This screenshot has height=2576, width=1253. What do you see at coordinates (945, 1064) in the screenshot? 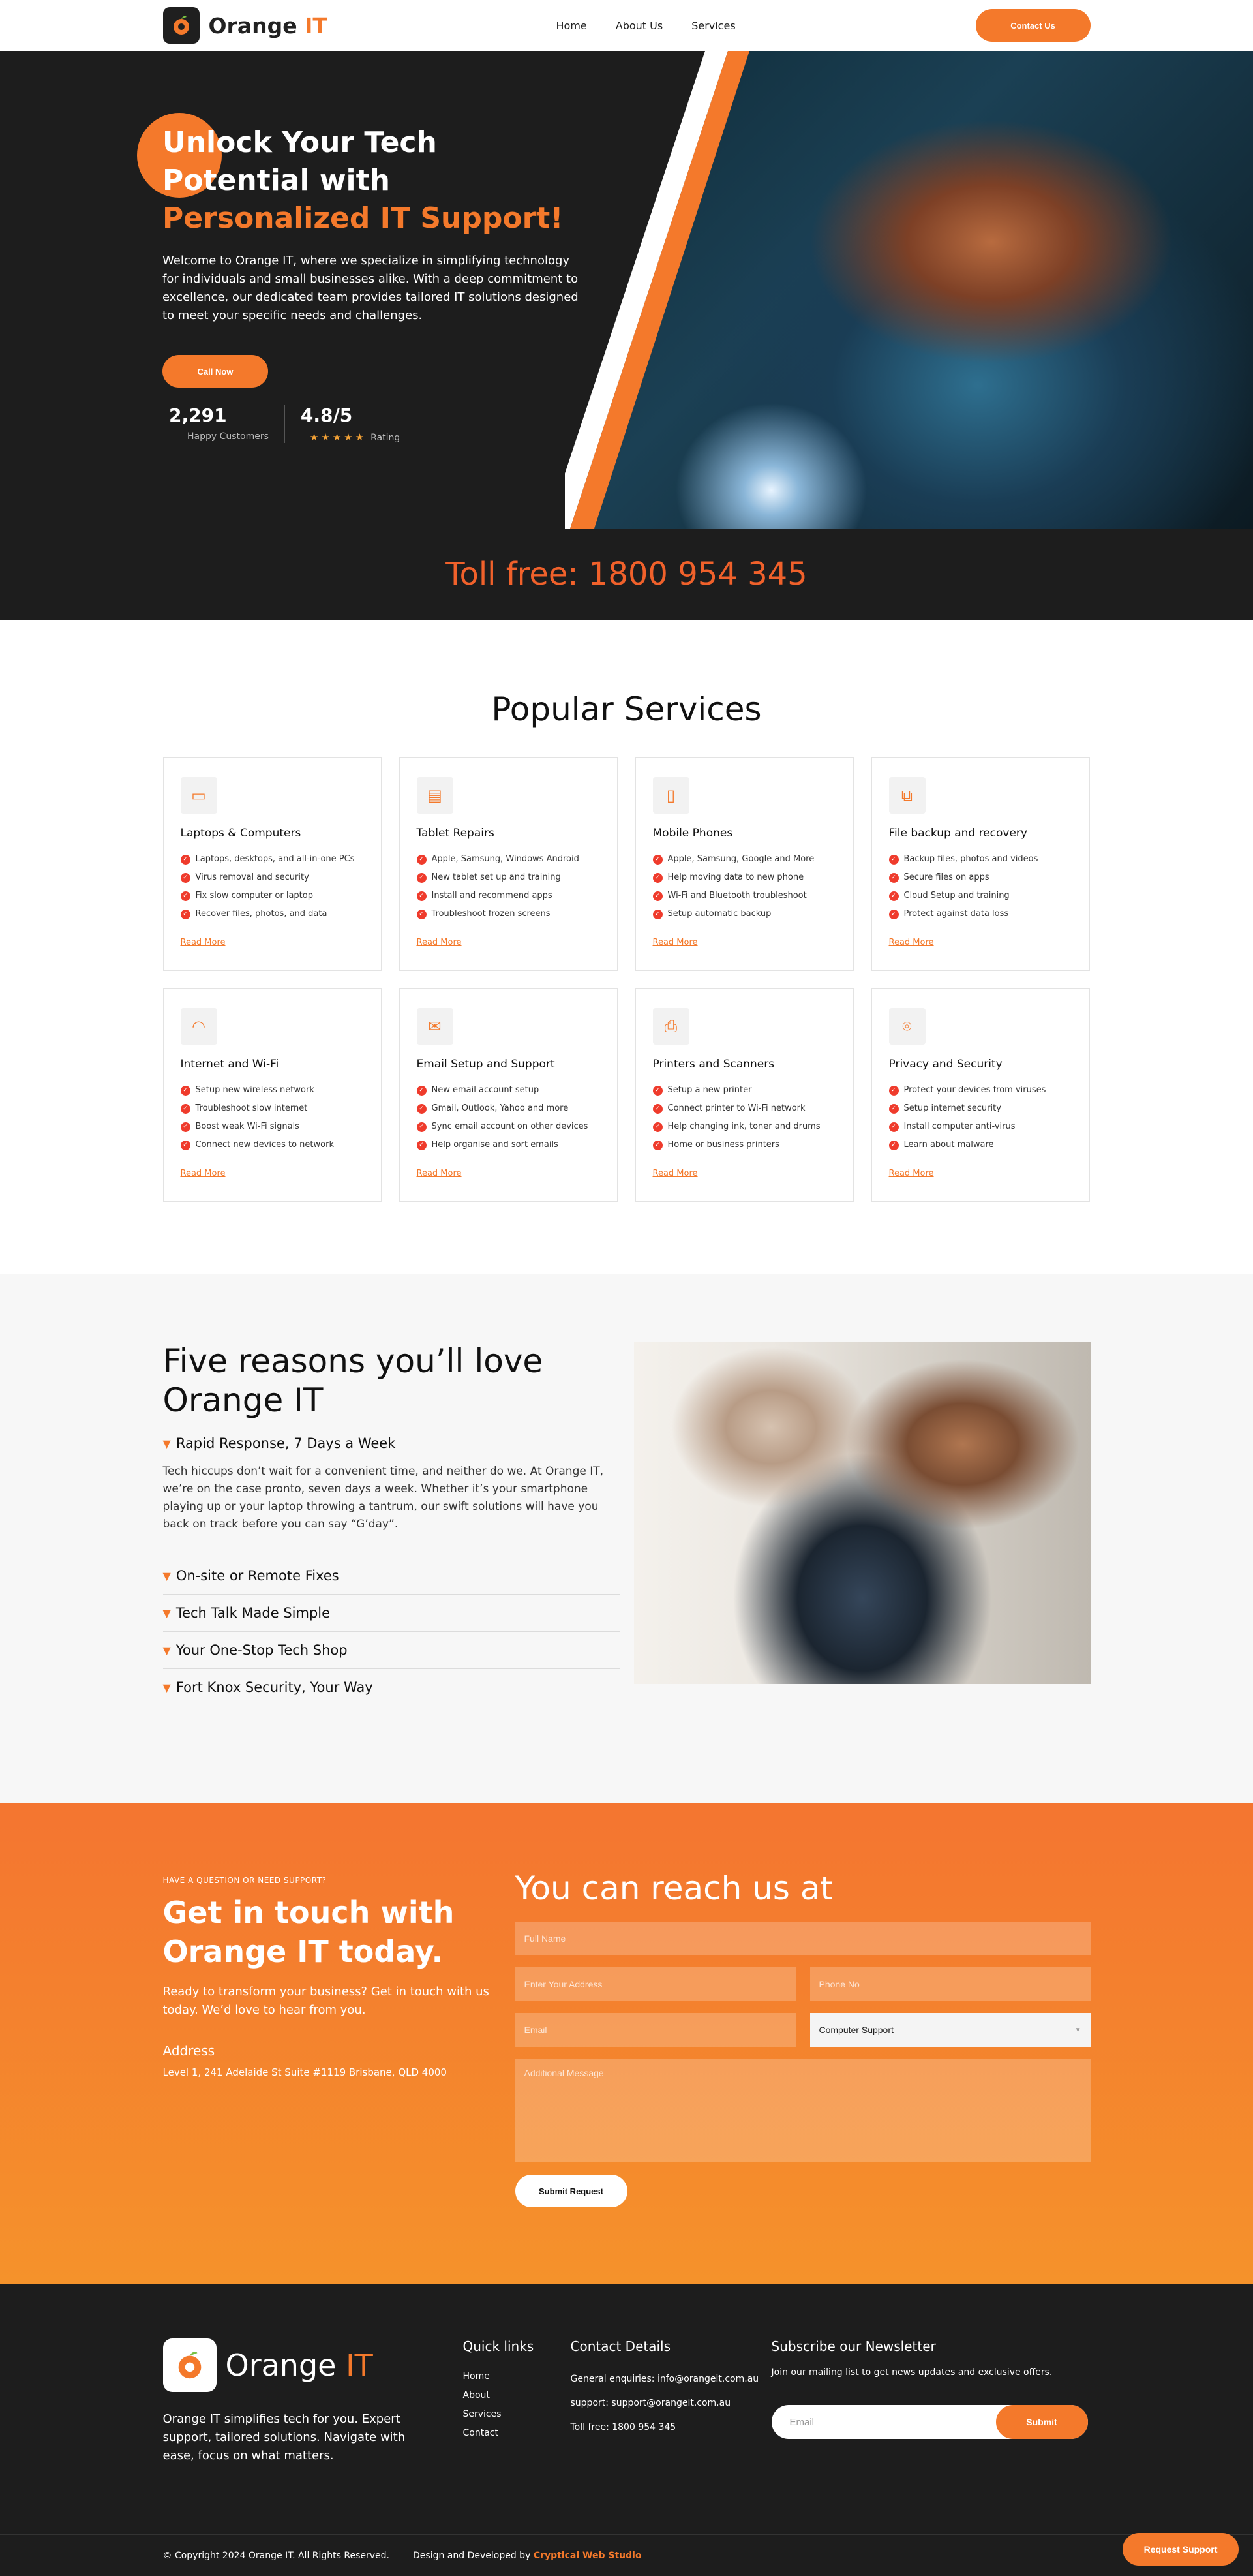
I see `service-card-title: Privacy and Security` at bounding box center [945, 1064].